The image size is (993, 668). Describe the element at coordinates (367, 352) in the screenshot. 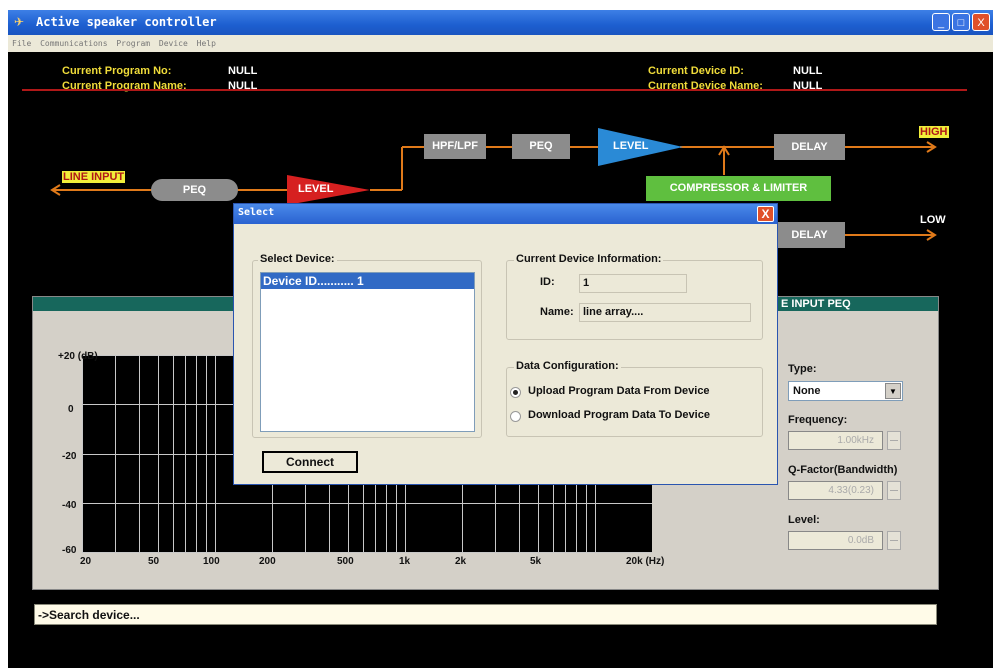

I see `device-list: Device ID........... 1` at that location.